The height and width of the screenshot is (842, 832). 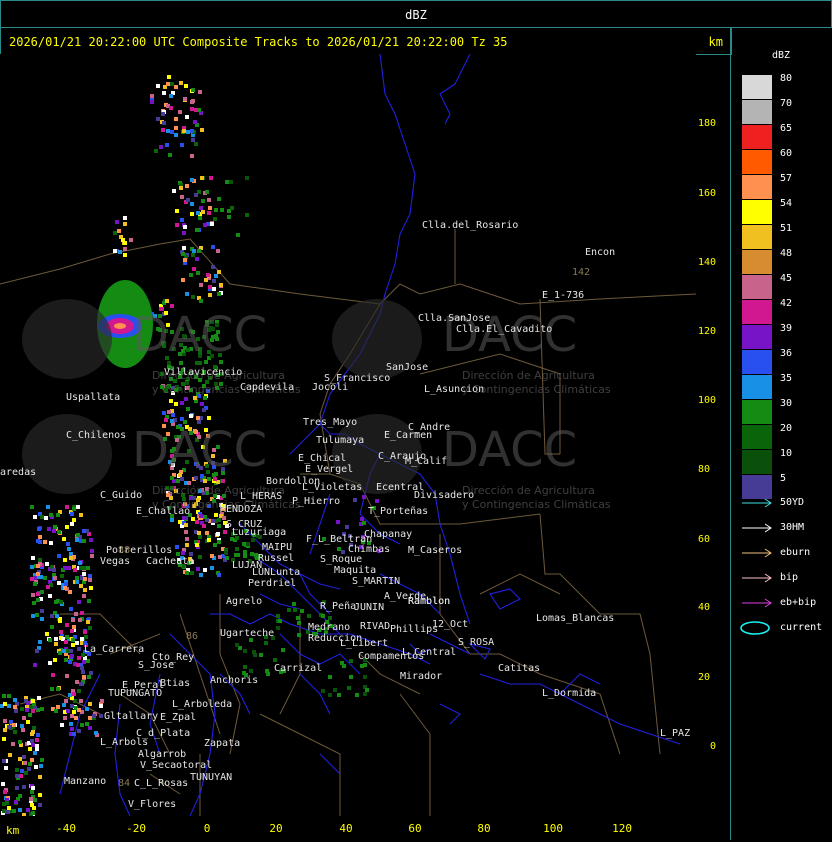 I want to click on place-label: L_Asuncion, so click(x=454, y=389).